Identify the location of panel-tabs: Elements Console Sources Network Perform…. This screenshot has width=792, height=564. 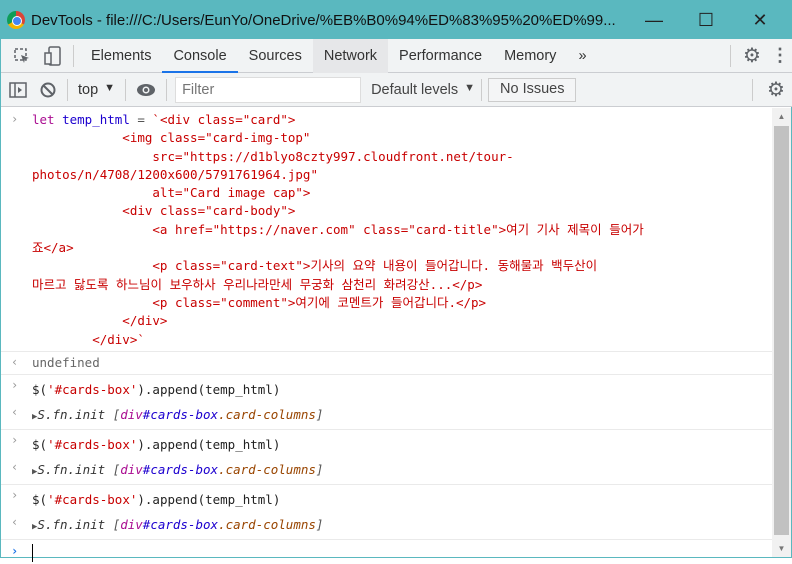
(396, 55).